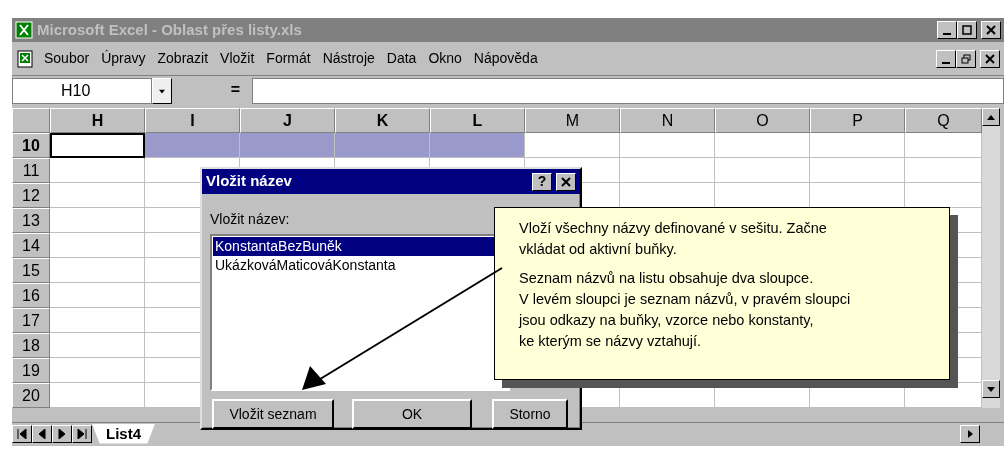  Describe the element at coordinates (762, 120) in the screenshot. I see `column-header: O` at that location.